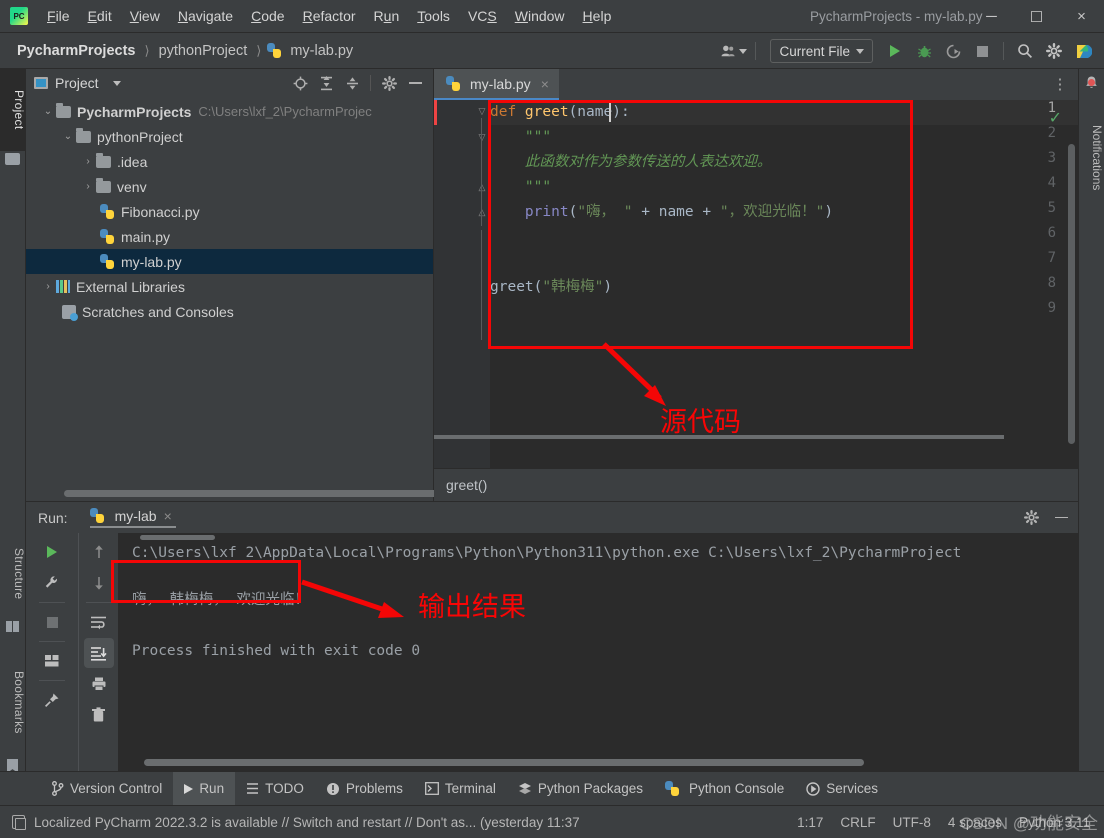 This screenshot has height=838, width=1104. Describe the element at coordinates (99, 622) in the screenshot. I see `soft-wrap-icon` at that location.